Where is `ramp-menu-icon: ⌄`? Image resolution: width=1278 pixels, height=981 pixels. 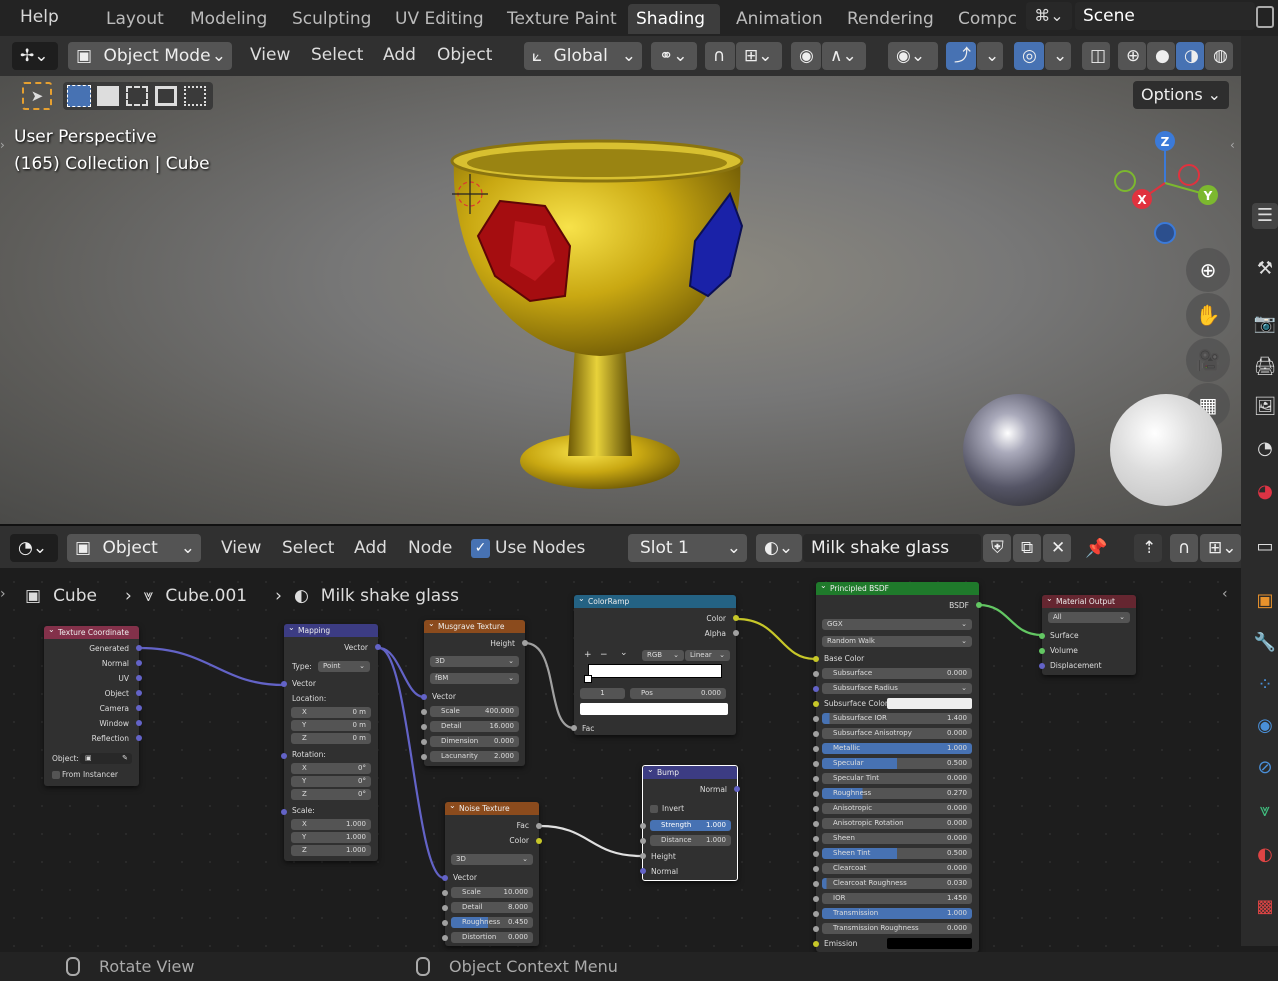
ramp-menu-icon: ⌄ is located at coordinates (624, 653).